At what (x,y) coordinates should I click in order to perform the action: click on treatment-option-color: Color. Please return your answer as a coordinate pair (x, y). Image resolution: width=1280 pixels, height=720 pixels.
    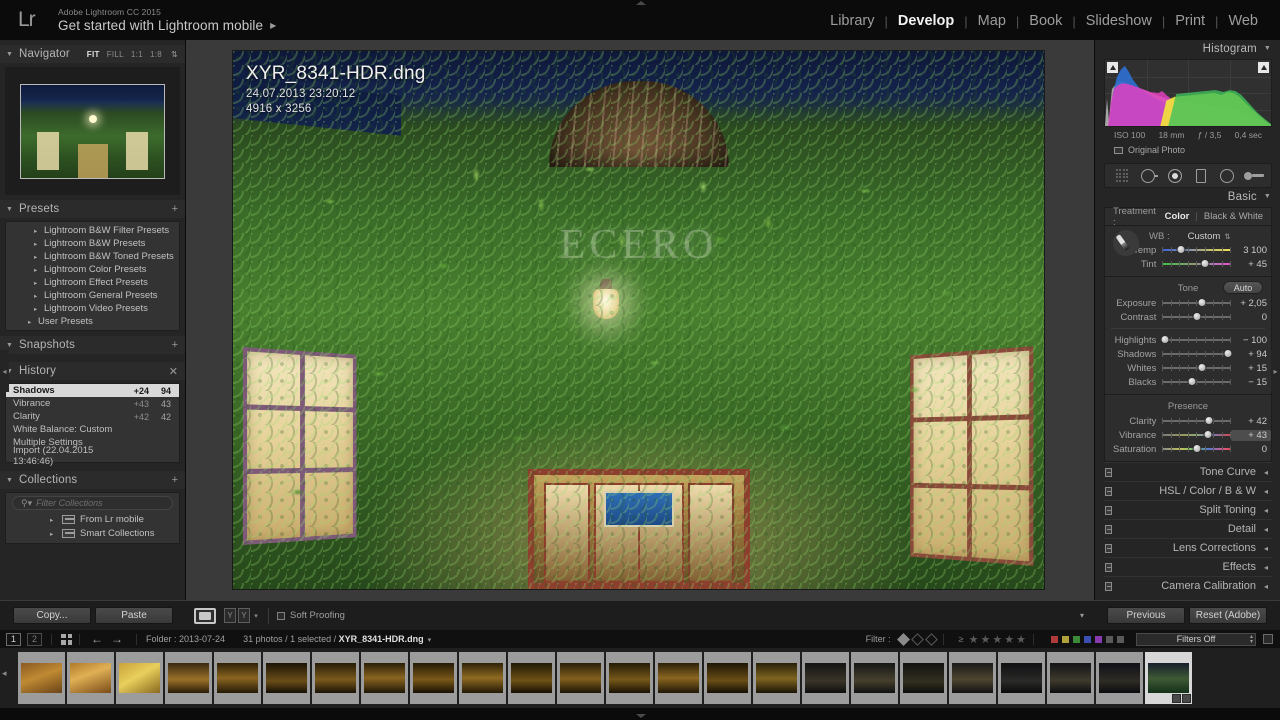
    Looking at the image, I should click on (1177, 216).